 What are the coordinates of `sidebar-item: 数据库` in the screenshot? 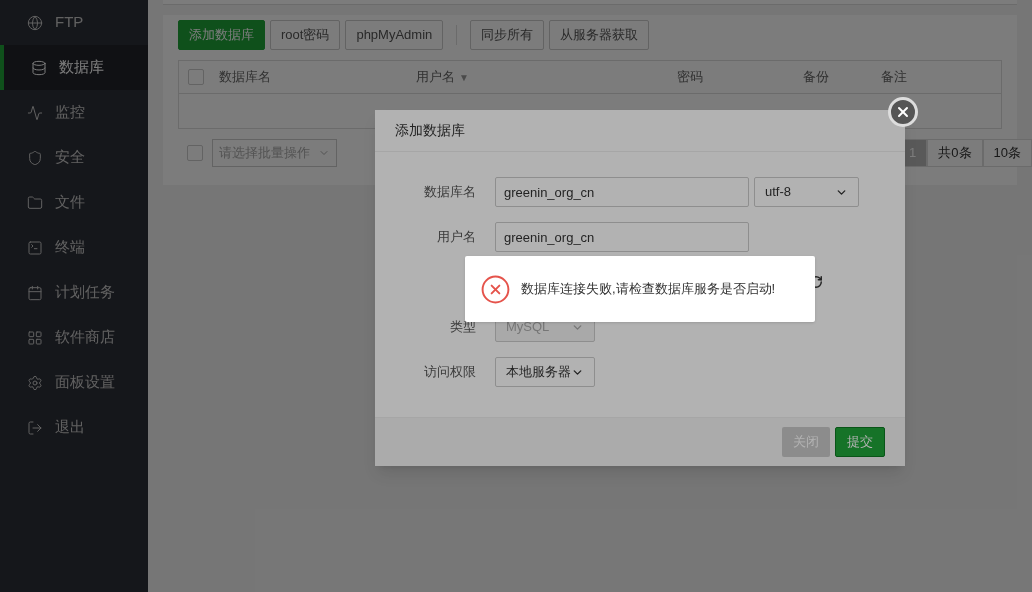 It's located at (74, 67).